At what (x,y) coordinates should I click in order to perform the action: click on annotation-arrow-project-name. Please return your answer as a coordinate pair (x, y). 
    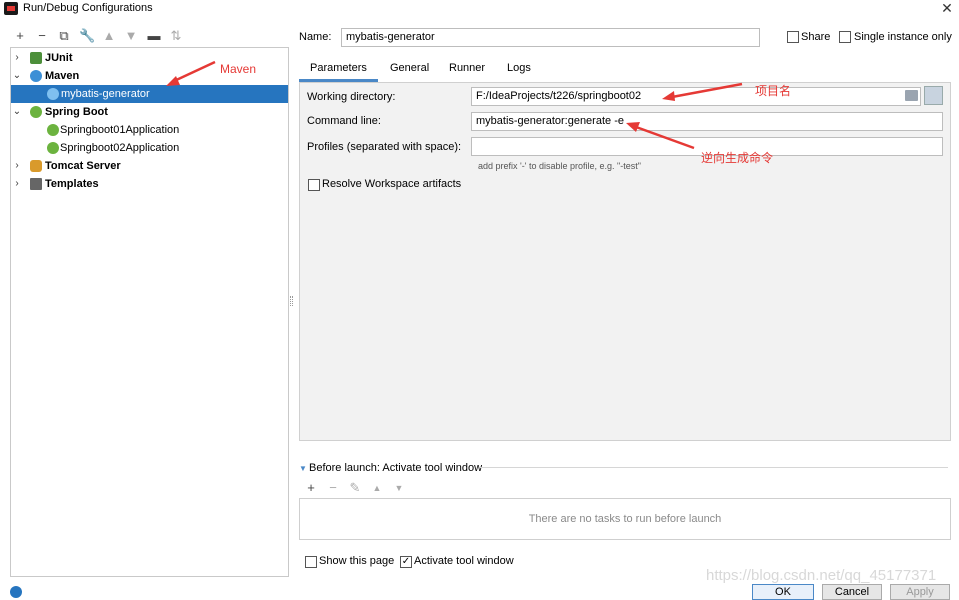
    Looking at the image, I should click on (707, 90).